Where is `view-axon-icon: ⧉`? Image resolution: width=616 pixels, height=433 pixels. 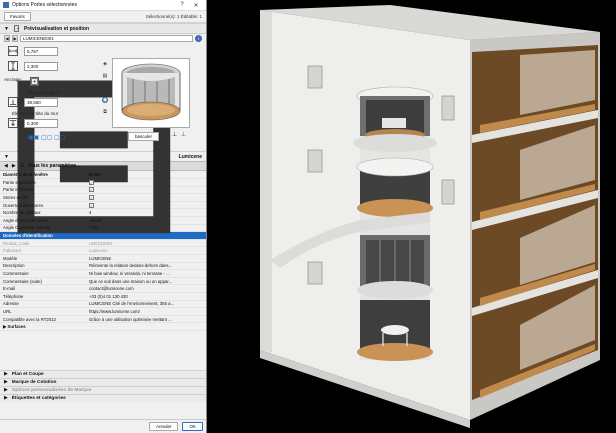 view-axon-icon: ⧉ is located at coordinates (105, 112).